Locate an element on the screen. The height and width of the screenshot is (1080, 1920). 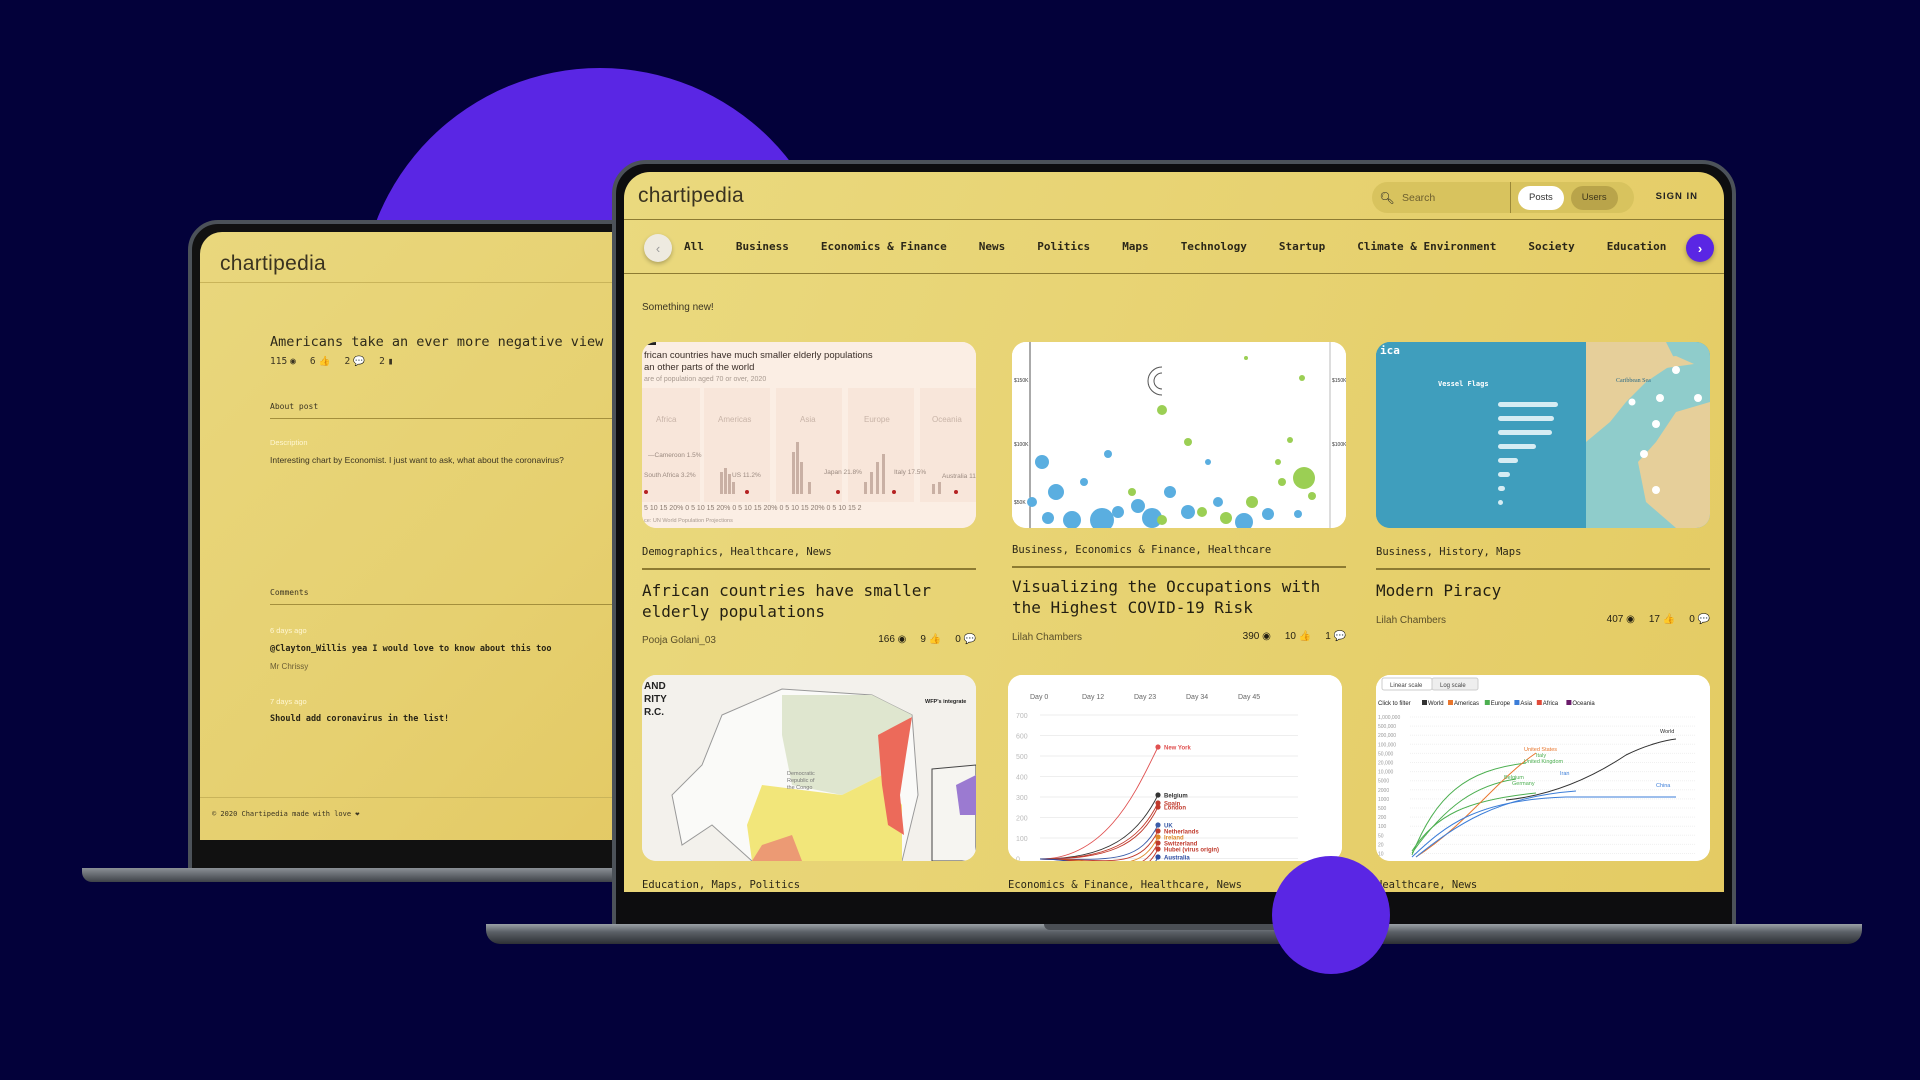
users-toggle: Users is located at coordinates (1594, 197).